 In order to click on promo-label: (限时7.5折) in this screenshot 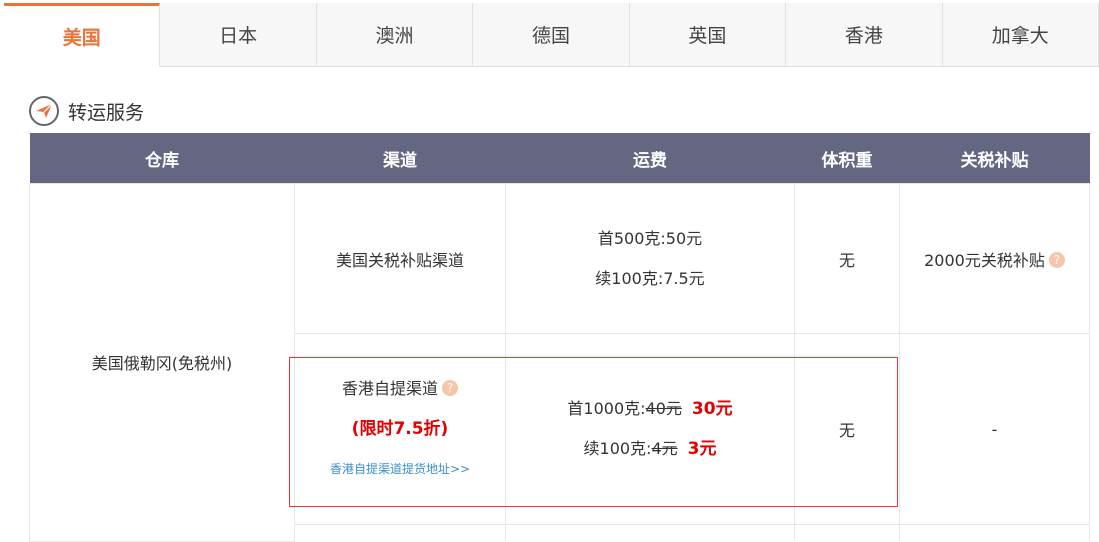, I will do `click(400, 429)`.